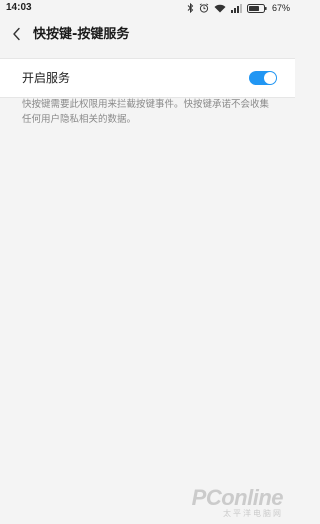 Image resolution: width=320 pixels, height=524 pixels. I want to click on pconline-watermark: PConline 太平洋电脑网, so click(237, 502).